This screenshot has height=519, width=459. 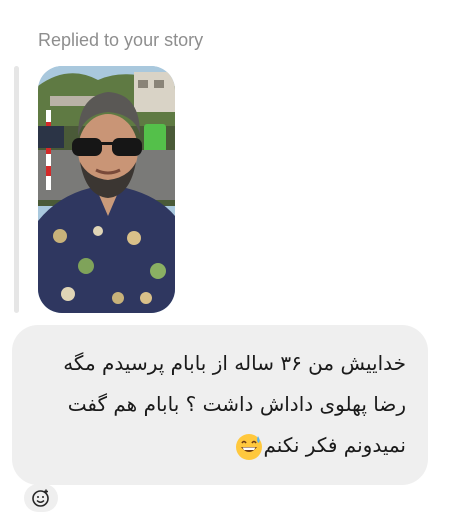 What do you see at coordinates (16, 189) in the screenshot?
I see `reply-quote-bar` at bounding box center [16, 189].